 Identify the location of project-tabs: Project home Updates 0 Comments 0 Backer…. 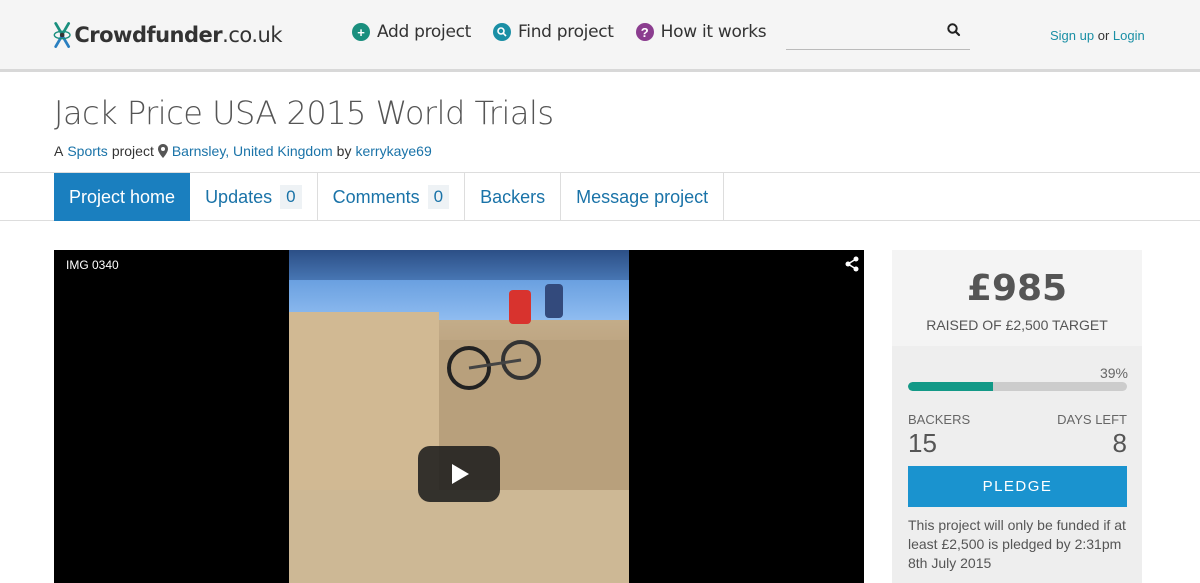
(389, 197).